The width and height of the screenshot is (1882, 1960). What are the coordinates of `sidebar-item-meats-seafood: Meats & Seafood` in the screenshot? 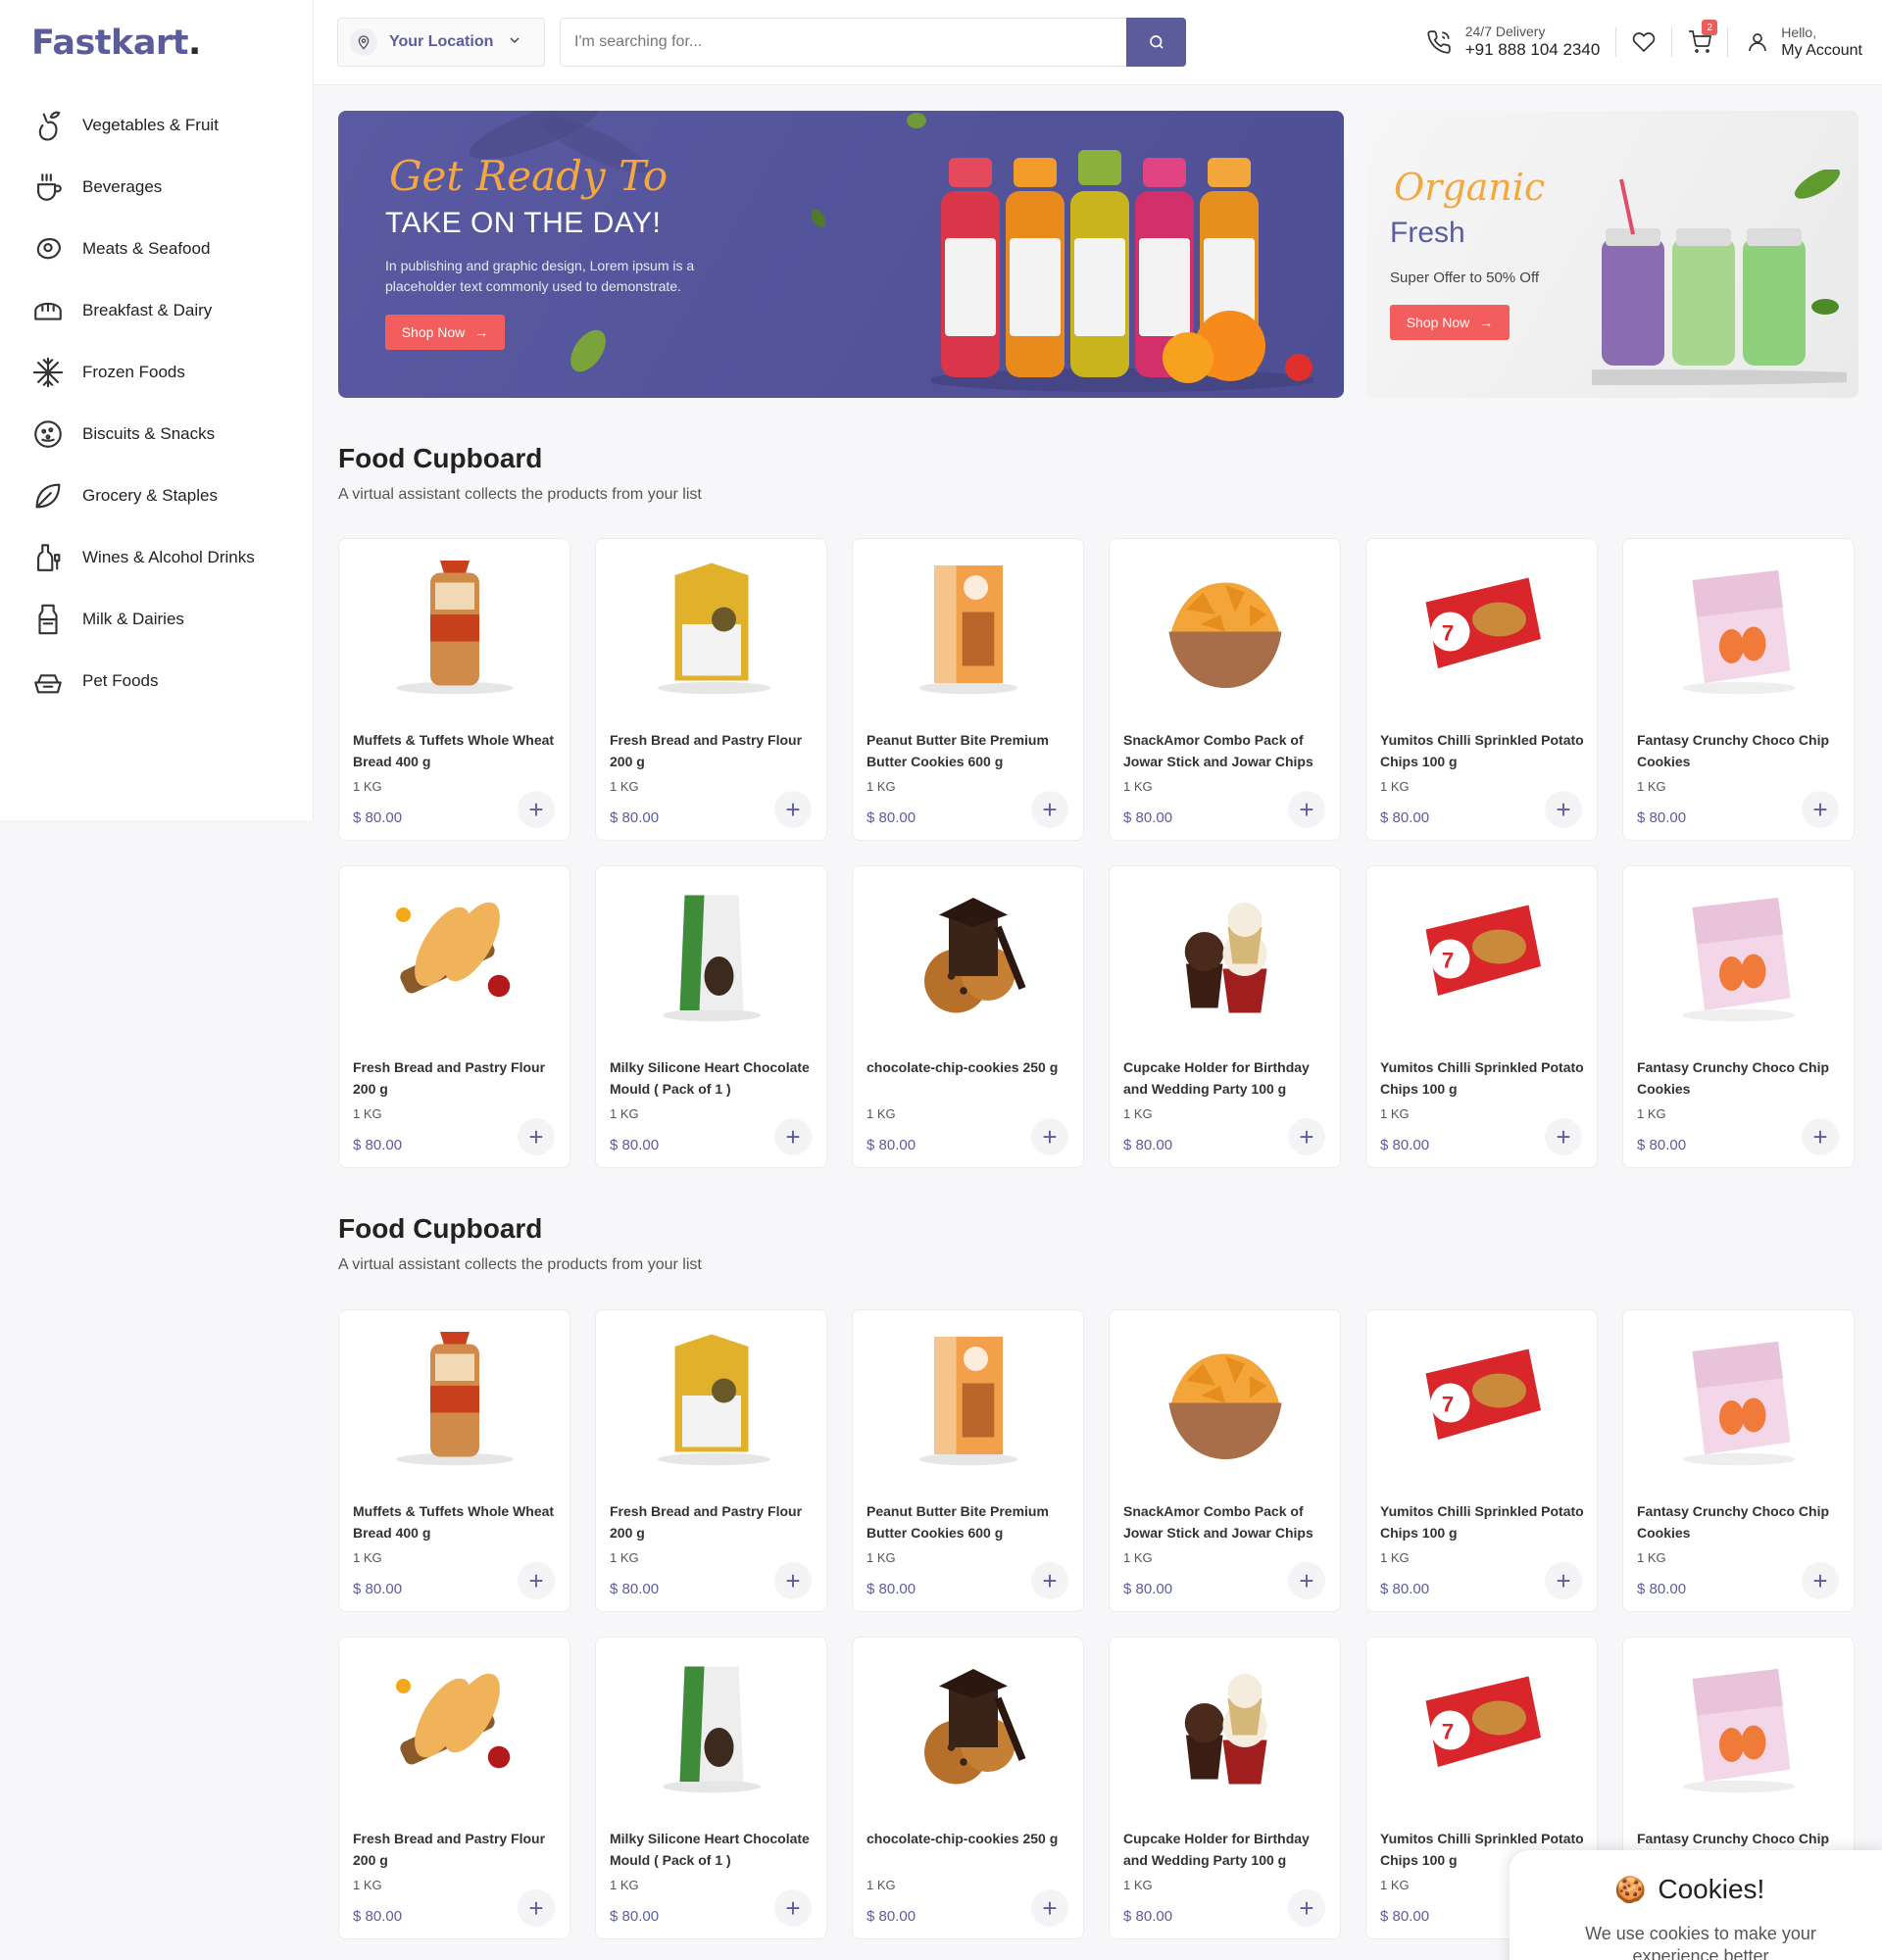 It's located at (166, 248).